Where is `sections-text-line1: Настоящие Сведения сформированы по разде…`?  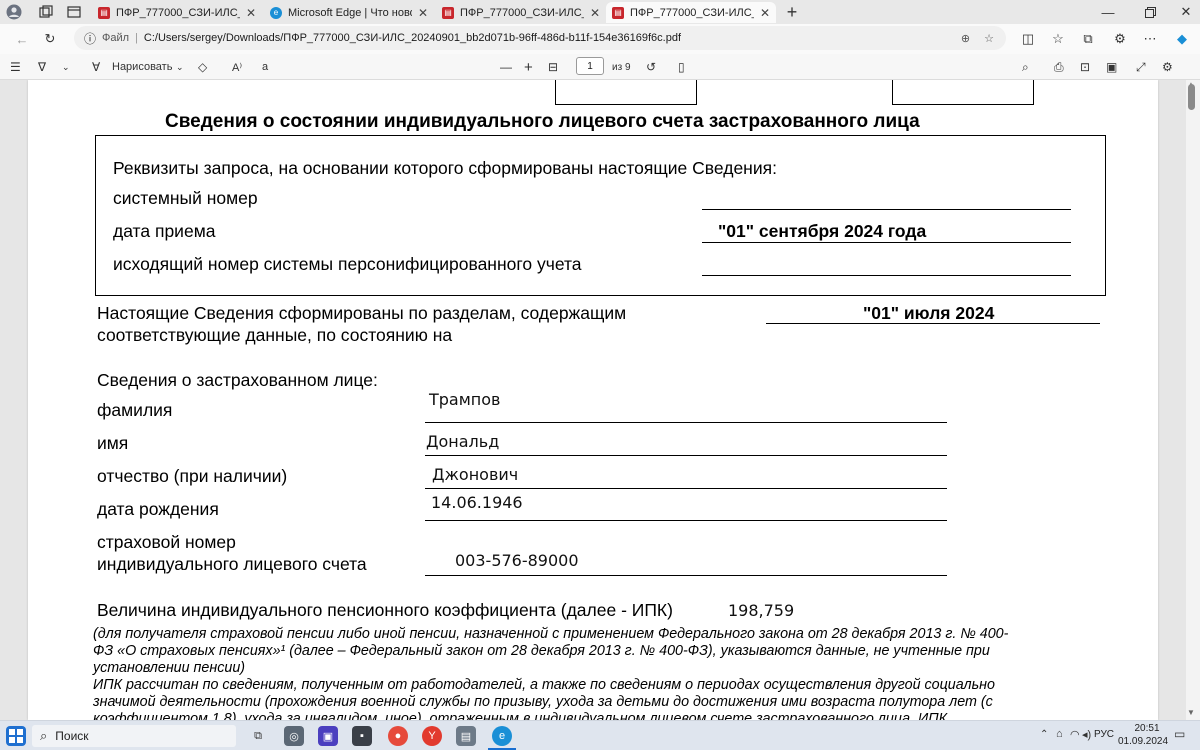 sections-text-line1: Настоящие Сведения сформированы по разде… is located at coordinates (362, 313).